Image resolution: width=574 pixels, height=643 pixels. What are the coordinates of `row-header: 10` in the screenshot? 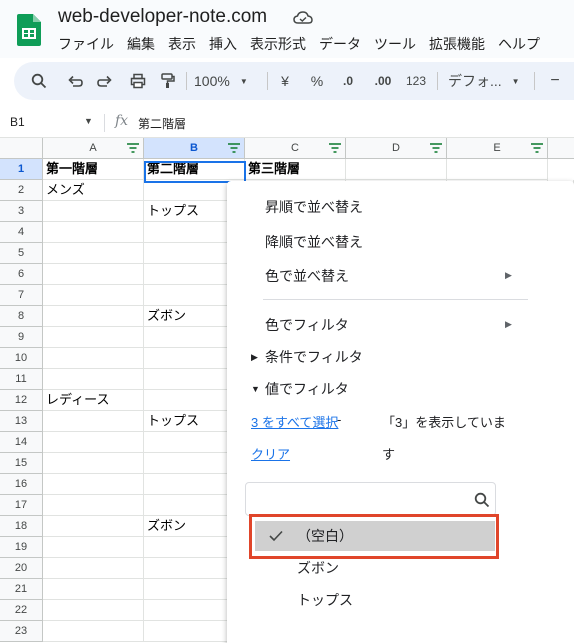 It's located at (21, 358).